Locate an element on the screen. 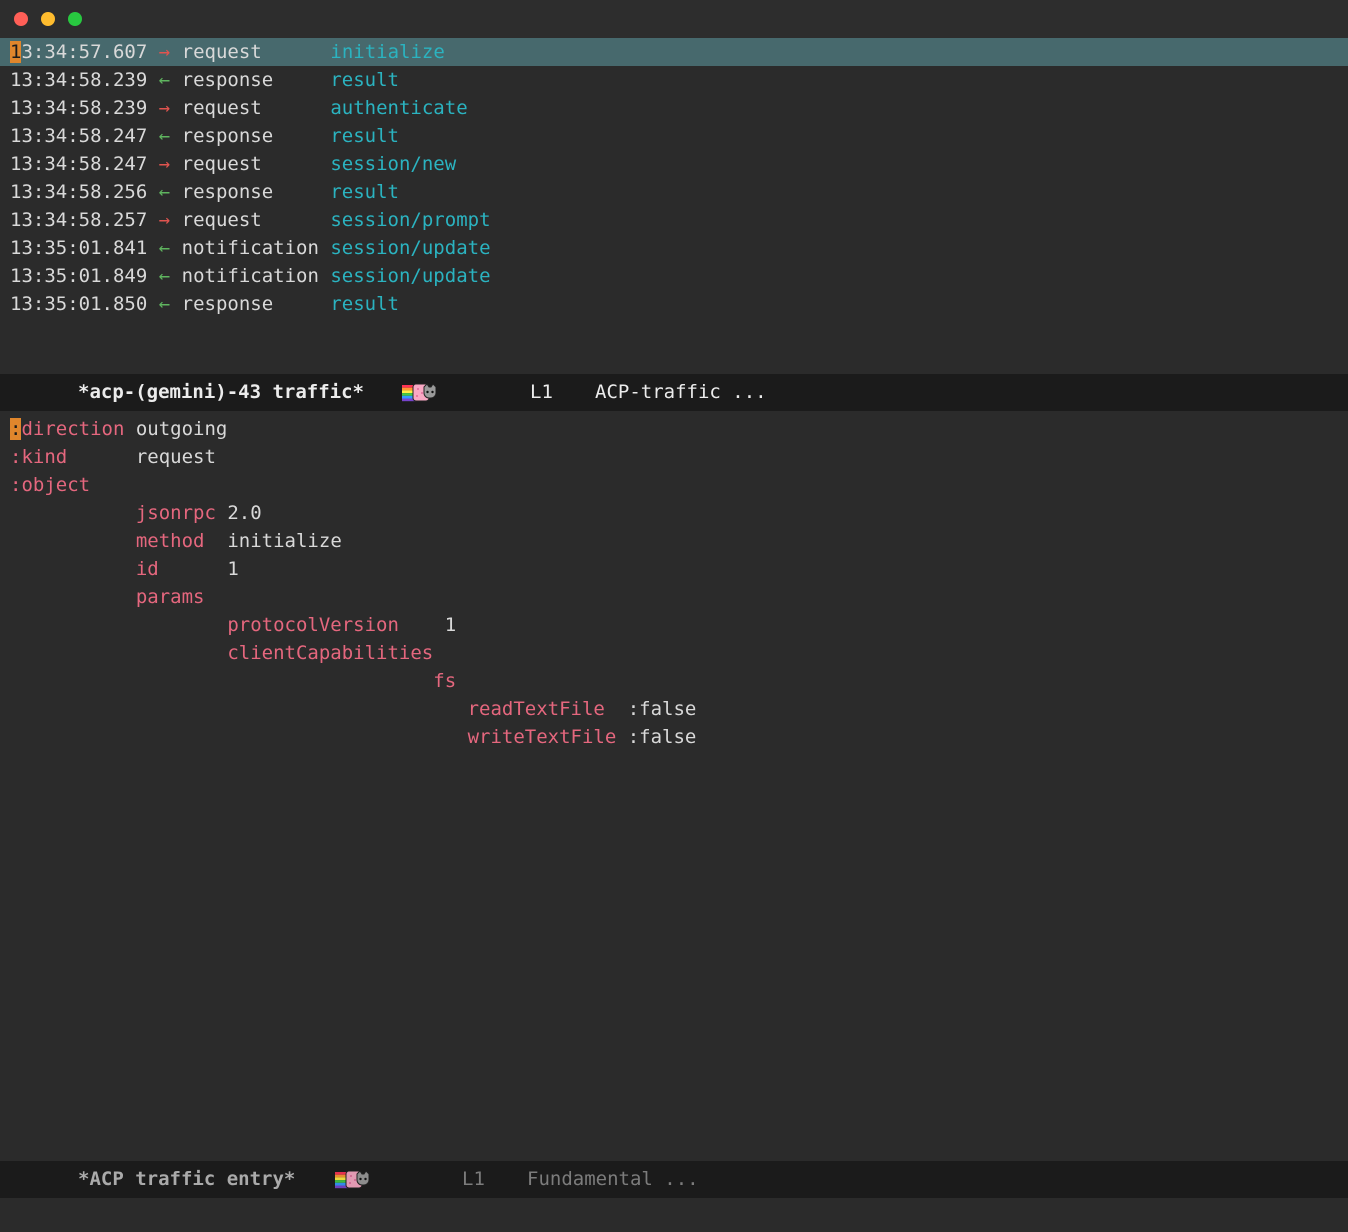  text-cursor: 1 is located at coordinates (16, 52).